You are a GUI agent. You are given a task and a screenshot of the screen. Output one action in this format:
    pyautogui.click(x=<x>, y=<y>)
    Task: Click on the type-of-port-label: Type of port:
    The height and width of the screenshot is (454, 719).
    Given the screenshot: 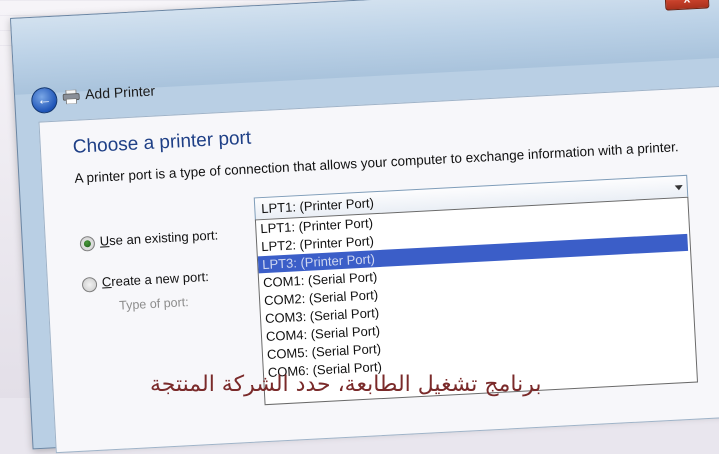 What is the action you would take?
    pyautogui.click(x=153, y=304)
    